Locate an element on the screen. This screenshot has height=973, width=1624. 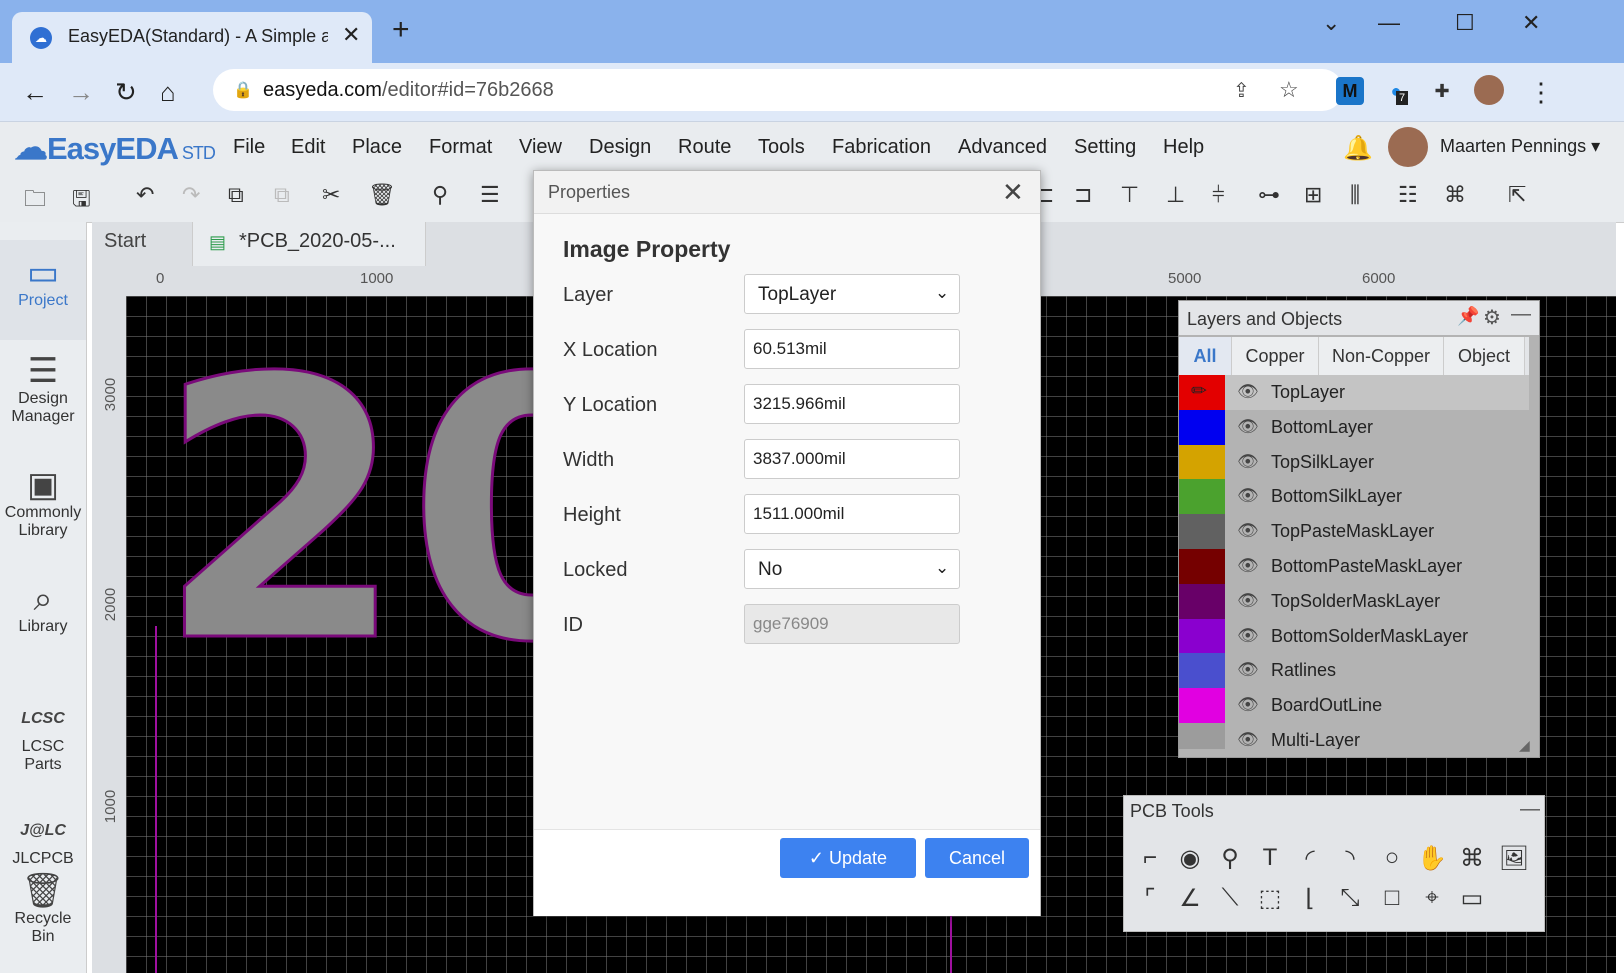
layer-row: 👁 BottomLayer is located at coordinates (1354, 427).